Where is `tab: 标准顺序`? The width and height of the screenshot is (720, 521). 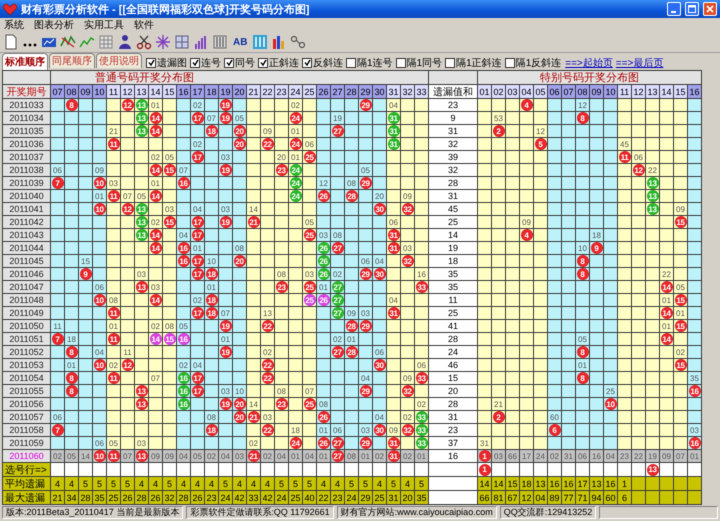 tab: 标准顺序 is located at coordinates (25, 61).